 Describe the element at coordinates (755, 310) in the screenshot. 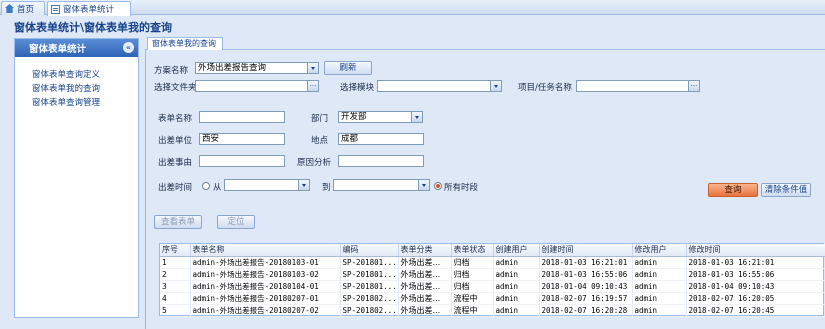

I see `cell-modified-time: 2018-02-07 16:20:45` at that location.